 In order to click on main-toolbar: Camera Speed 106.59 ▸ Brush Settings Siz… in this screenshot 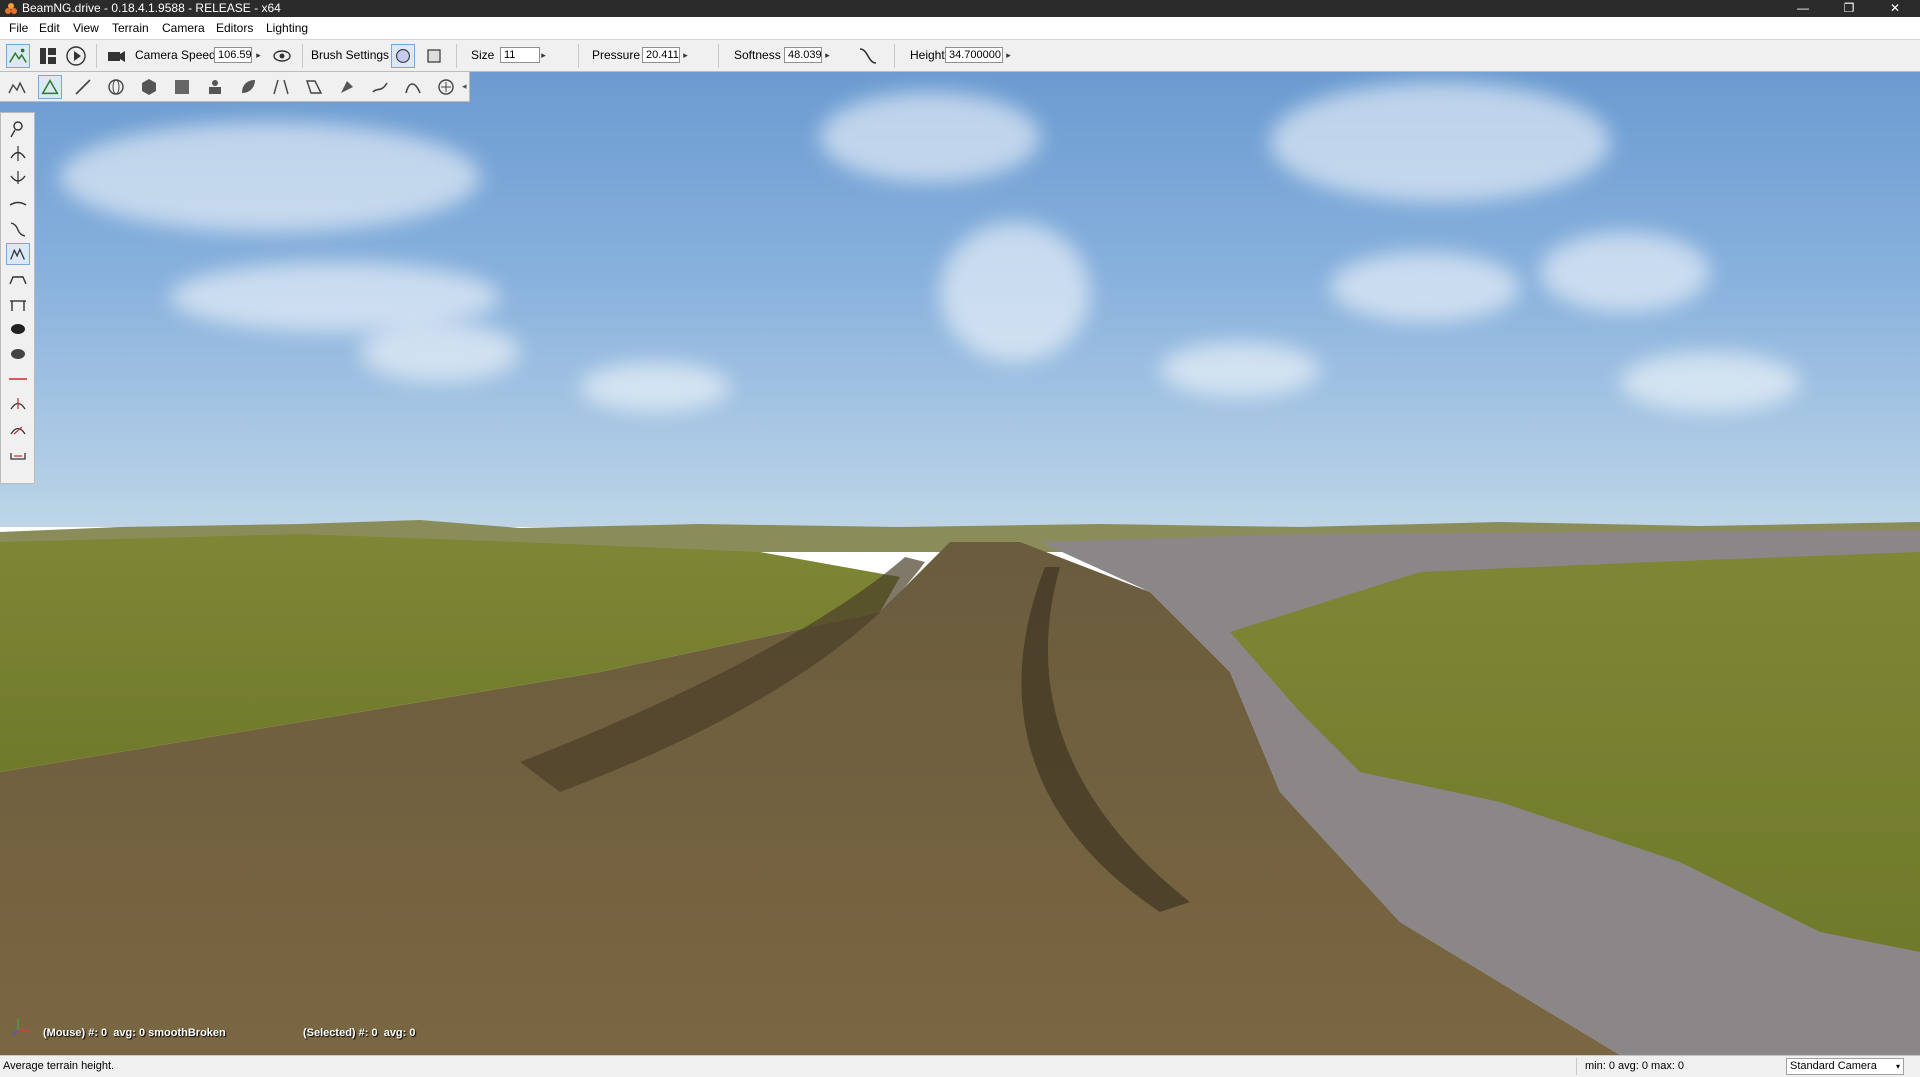, I will do `click(960, 55)`.